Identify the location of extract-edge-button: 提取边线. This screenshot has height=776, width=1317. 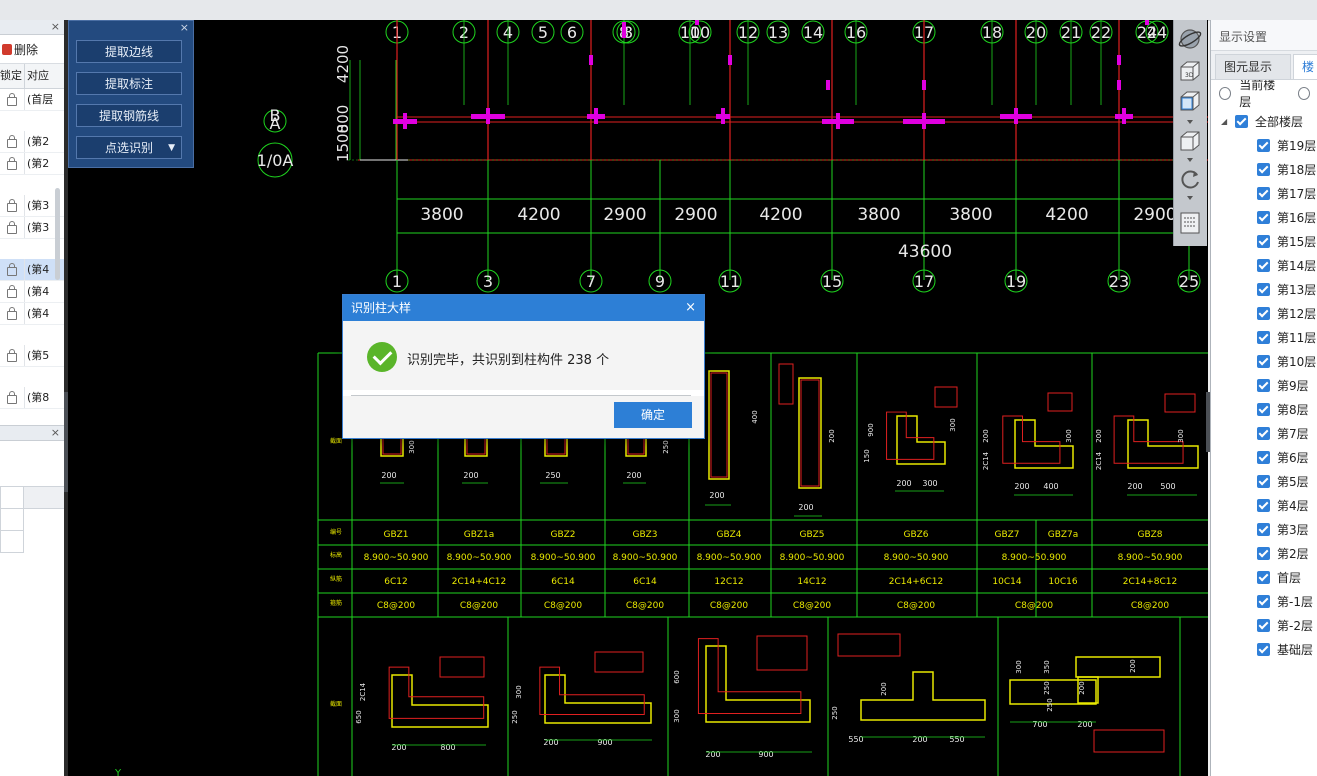
(129, 51).